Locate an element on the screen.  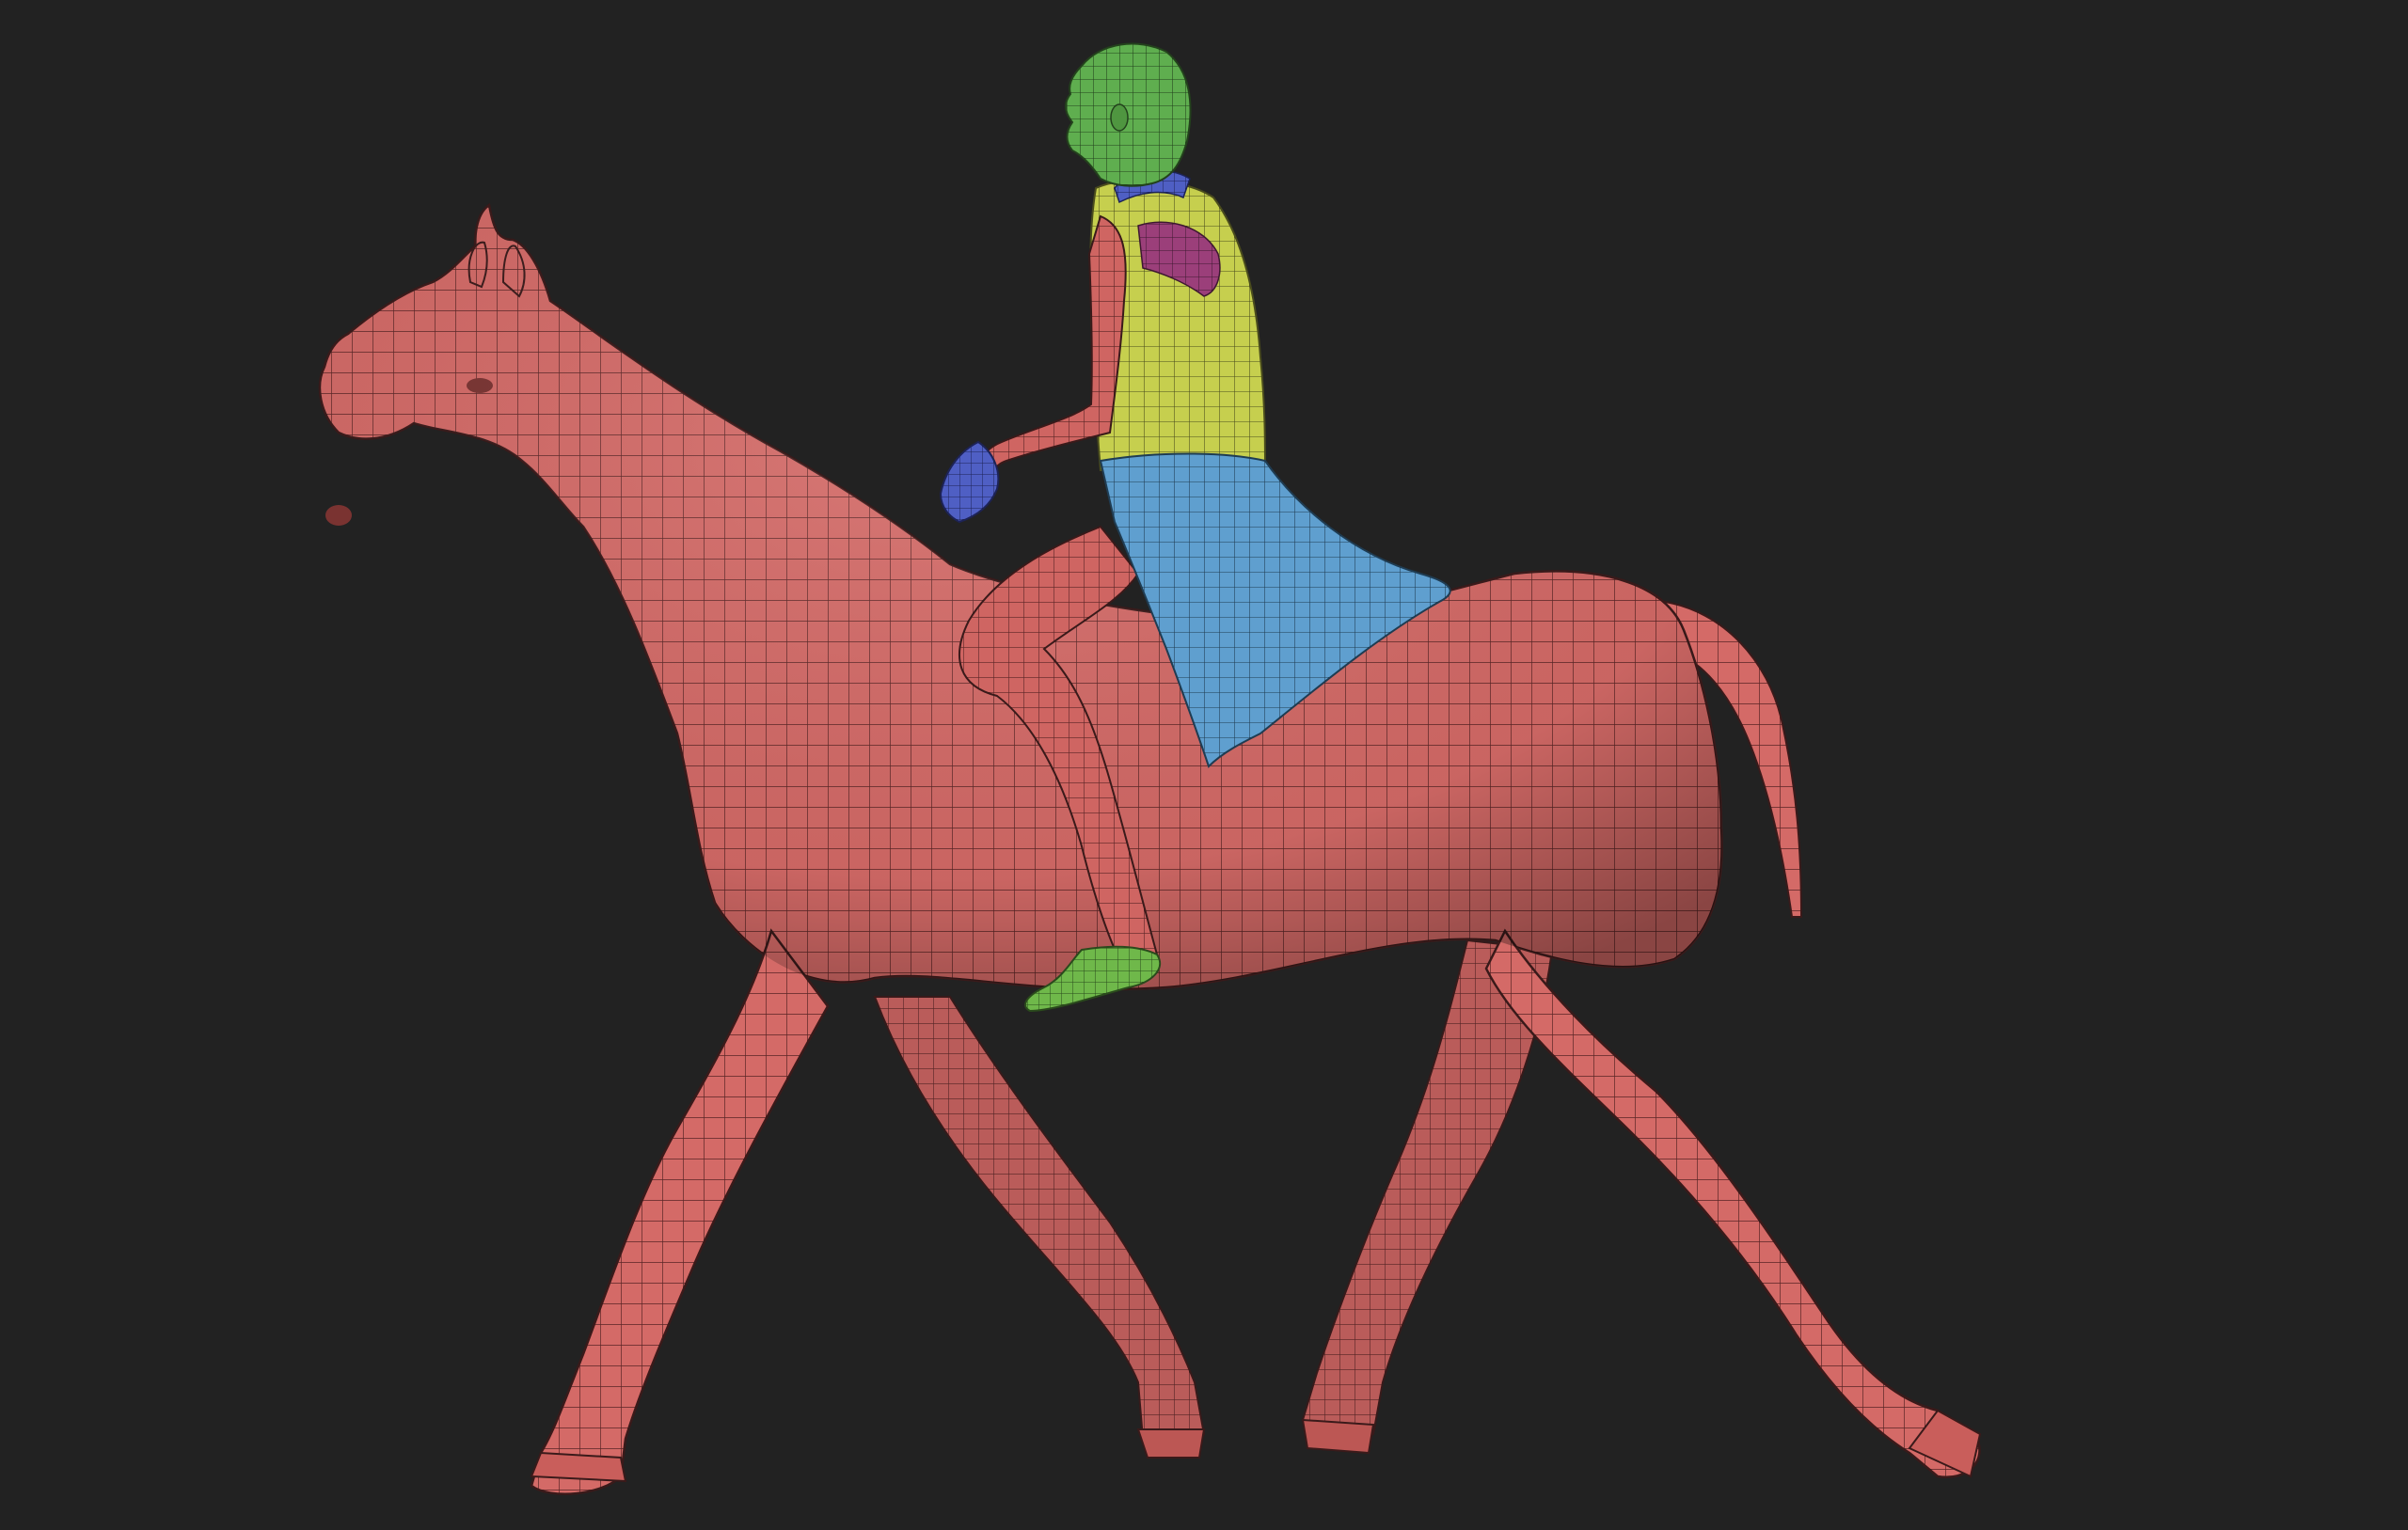
horse-hind-leg-near is located at coordinates (1732, 1203).